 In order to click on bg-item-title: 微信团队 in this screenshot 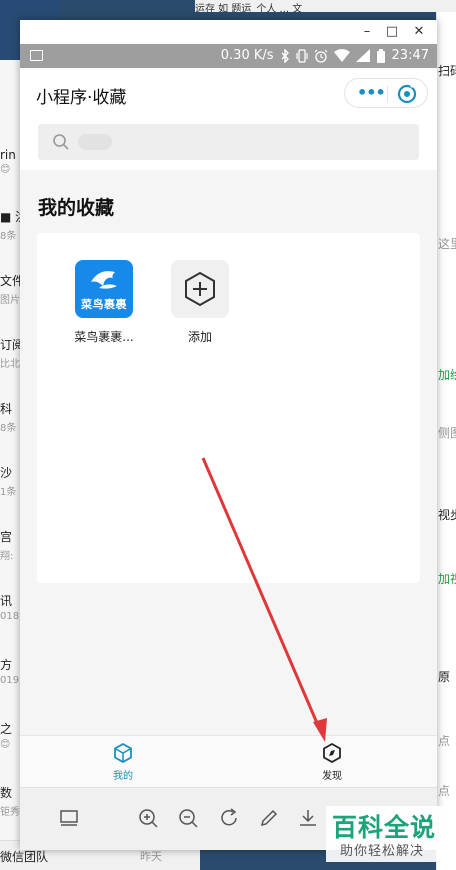, I will do `click(24, 857)`.